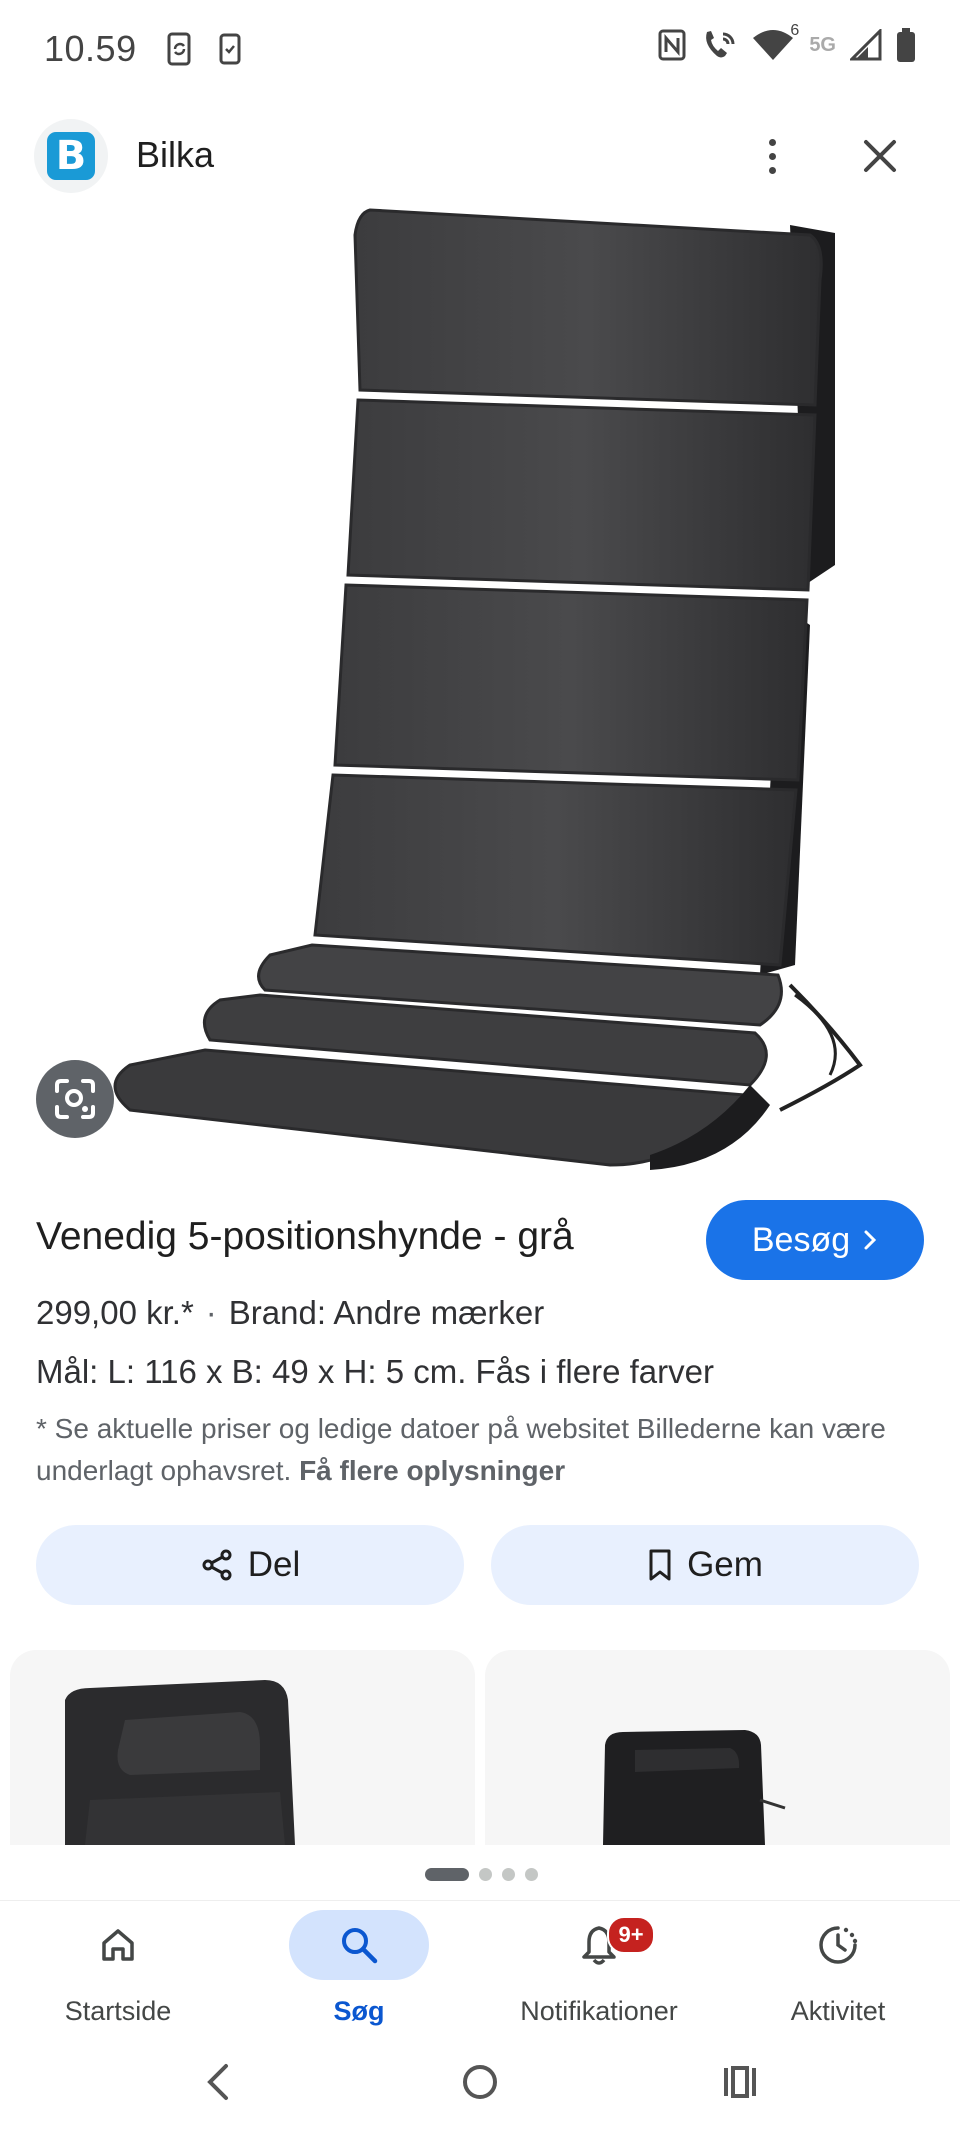 This screenshot has width=960, height=2134. What do you see at coordinates (432, 1470) in the screenshot?
I see `more-info-link: Få flere oplysninger` at bounding box center [432, 1470].